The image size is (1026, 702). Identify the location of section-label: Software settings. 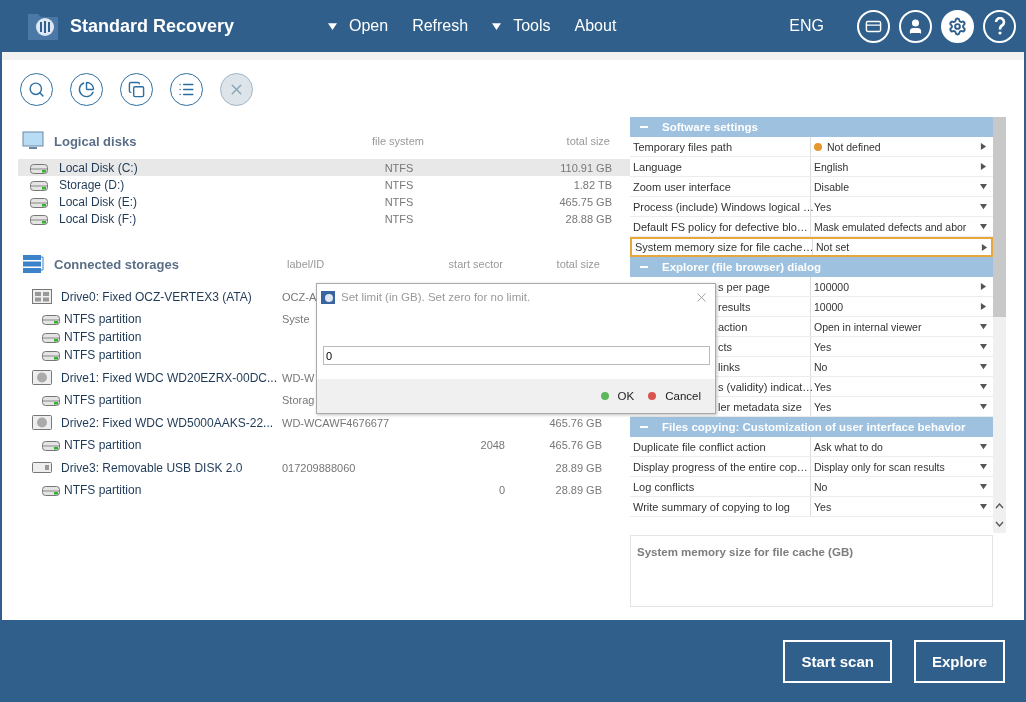
(710, 127).